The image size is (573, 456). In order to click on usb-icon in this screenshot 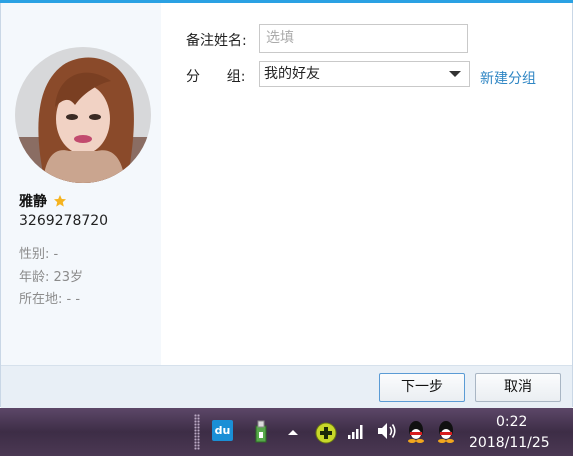, I will do `click(261, 432)`.